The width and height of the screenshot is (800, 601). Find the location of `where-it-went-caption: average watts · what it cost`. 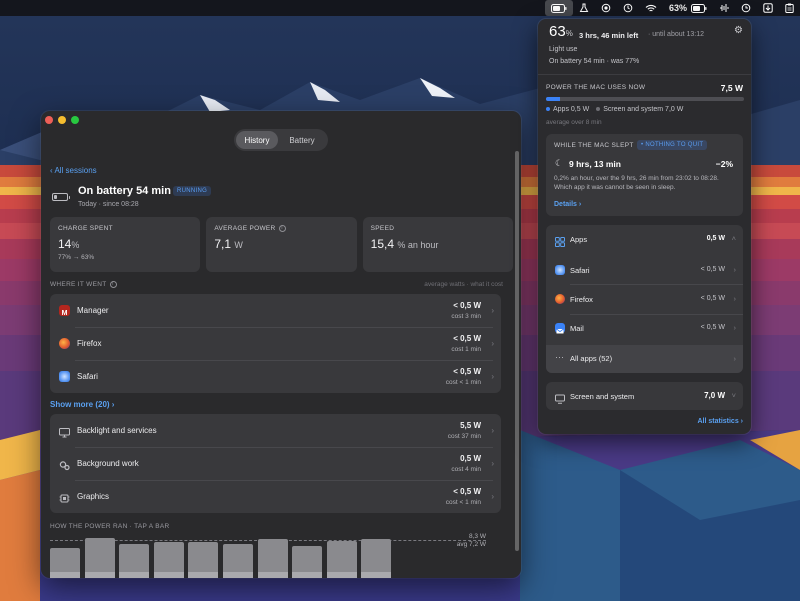

where-it-went-caption: average watts · what it cost is located at coordinates (463, 284).